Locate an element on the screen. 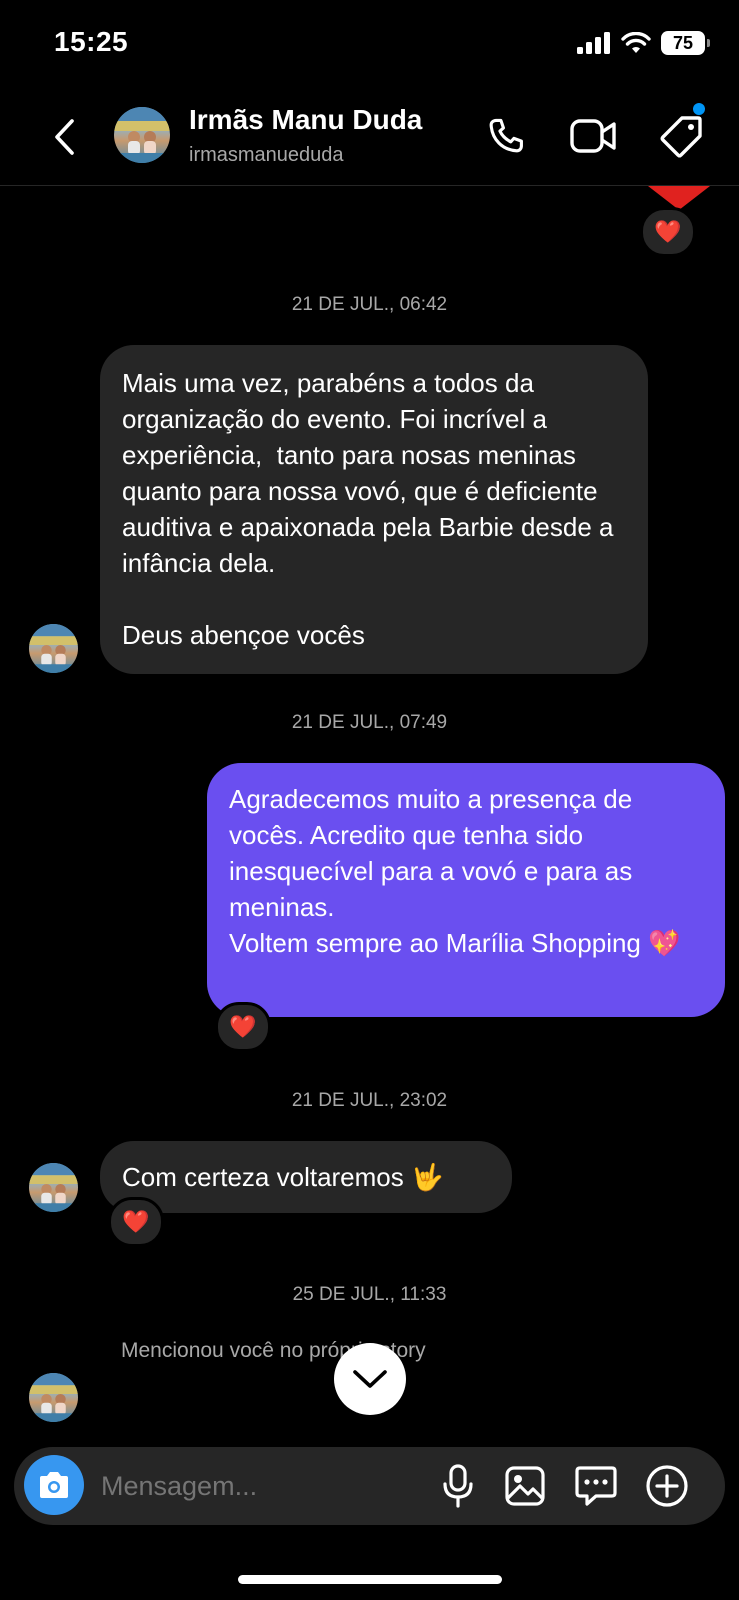 The height and width of the screenshot is (1600, 739). tag-icon is located at coordinates (681, 137).